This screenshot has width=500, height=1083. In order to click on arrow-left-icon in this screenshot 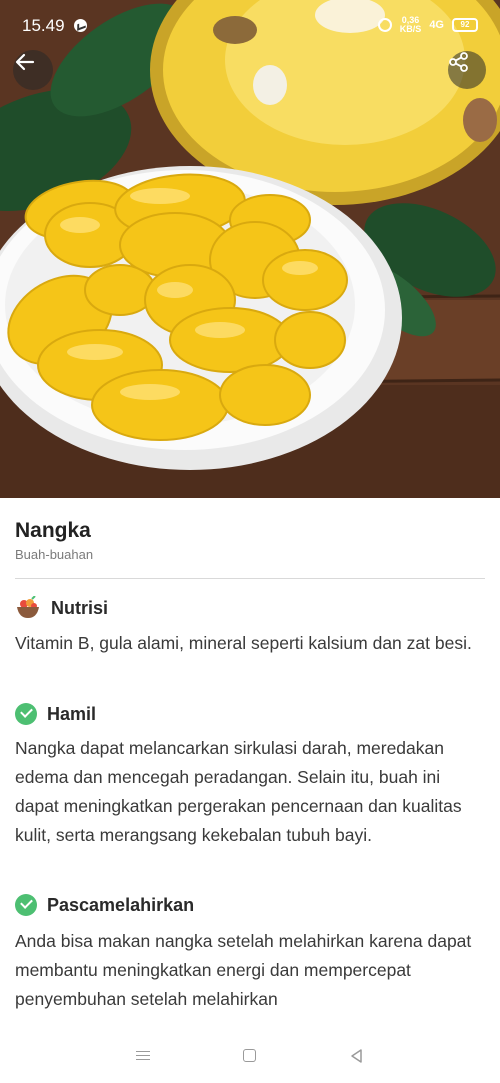, I will do `click(25, 62)`.